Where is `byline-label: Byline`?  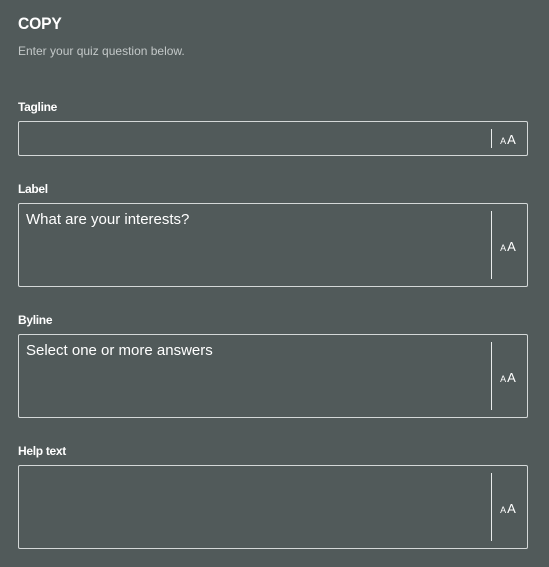
byline-label: Byline is located at coordinates (35, 320).